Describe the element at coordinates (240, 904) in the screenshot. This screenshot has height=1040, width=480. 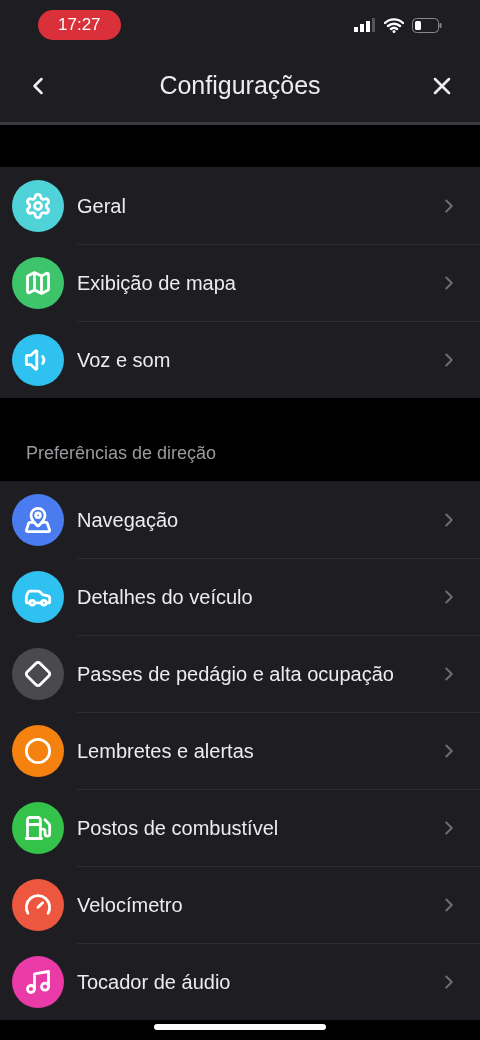
I see `settings-row: Velocímetro` at that location.